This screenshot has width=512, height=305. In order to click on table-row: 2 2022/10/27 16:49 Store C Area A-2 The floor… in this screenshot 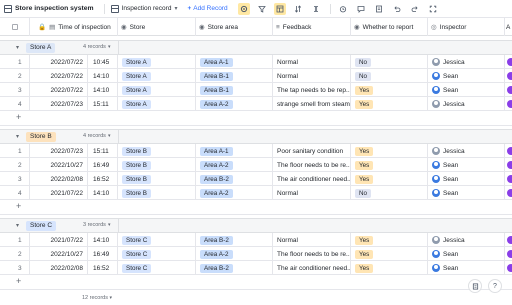, I will do `click(256, 254)`.